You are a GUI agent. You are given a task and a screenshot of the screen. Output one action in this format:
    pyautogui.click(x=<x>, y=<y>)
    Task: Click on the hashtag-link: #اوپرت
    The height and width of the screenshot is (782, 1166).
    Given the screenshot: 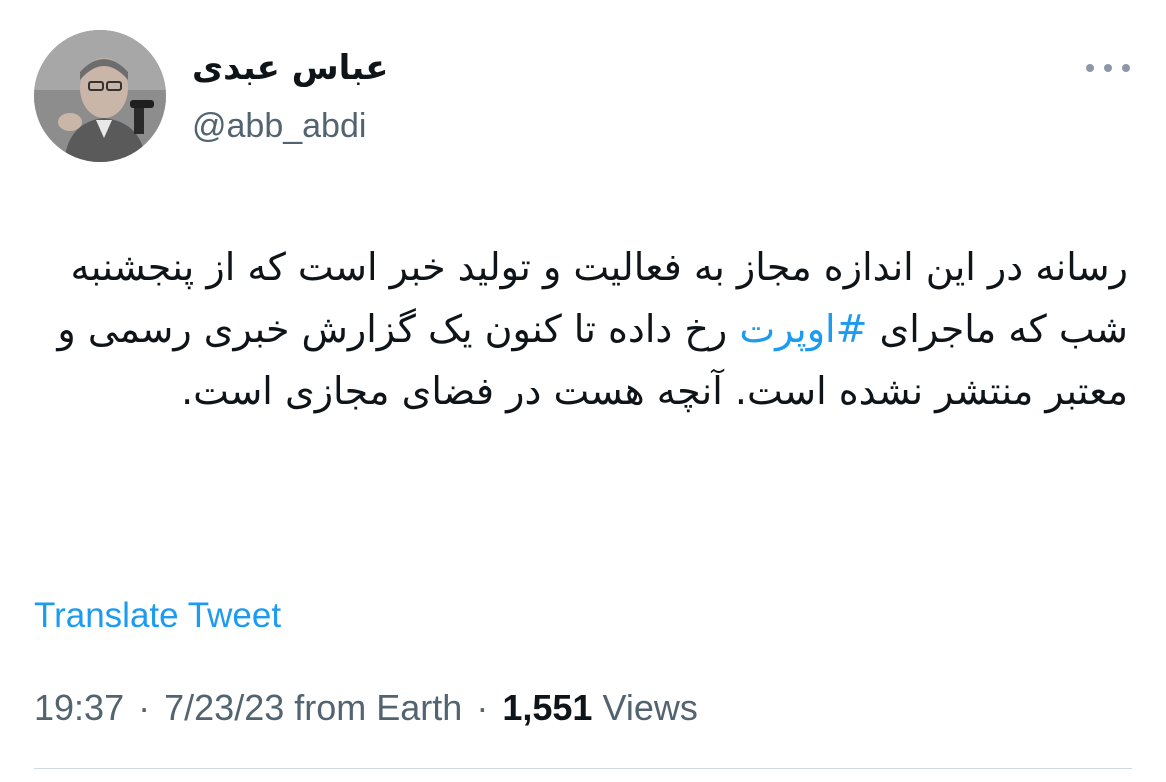 What is the action you would take?
    pyautogui.click(x=803, y=329)
    